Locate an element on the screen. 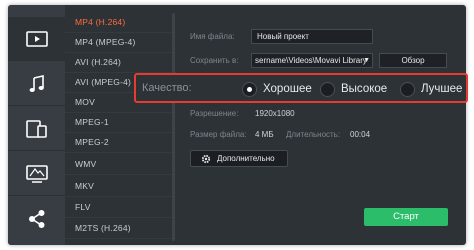 Image resolution: width=474 pixels, height=250 pixels. tv-icon is located at coordinates (36, 173).